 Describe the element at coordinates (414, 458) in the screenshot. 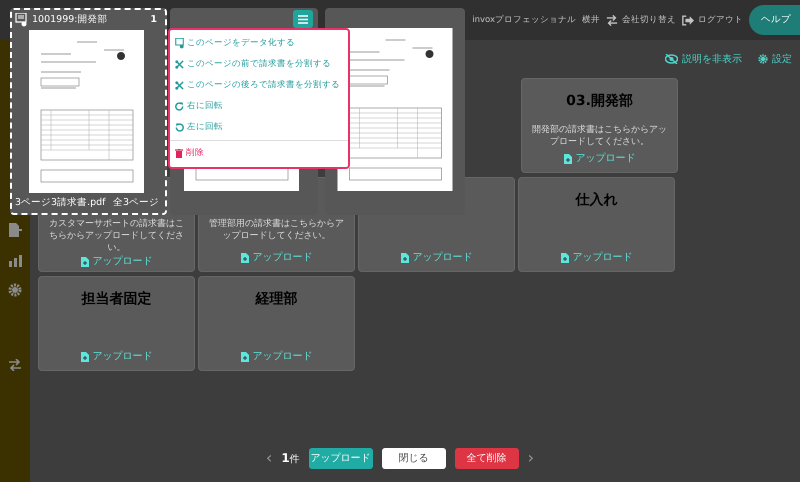

I see `close-button: 閉じる` at that location.